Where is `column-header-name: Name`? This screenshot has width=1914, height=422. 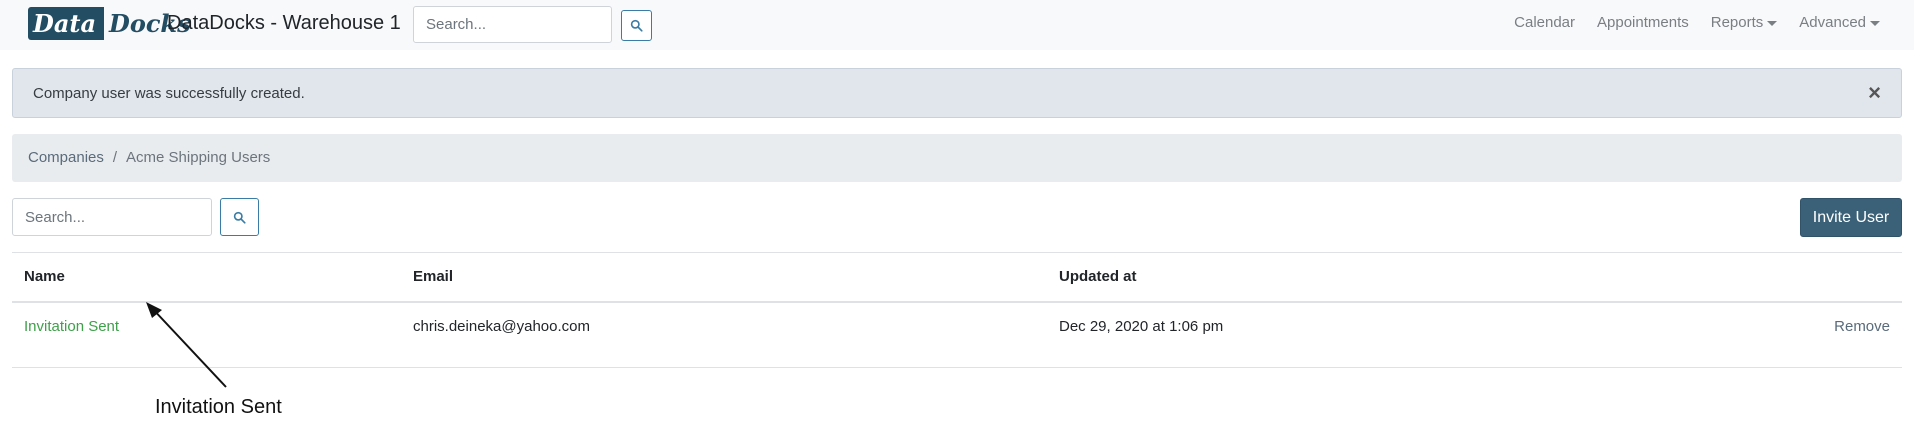 column-header-name: Name is located at coordinates (44, 276).